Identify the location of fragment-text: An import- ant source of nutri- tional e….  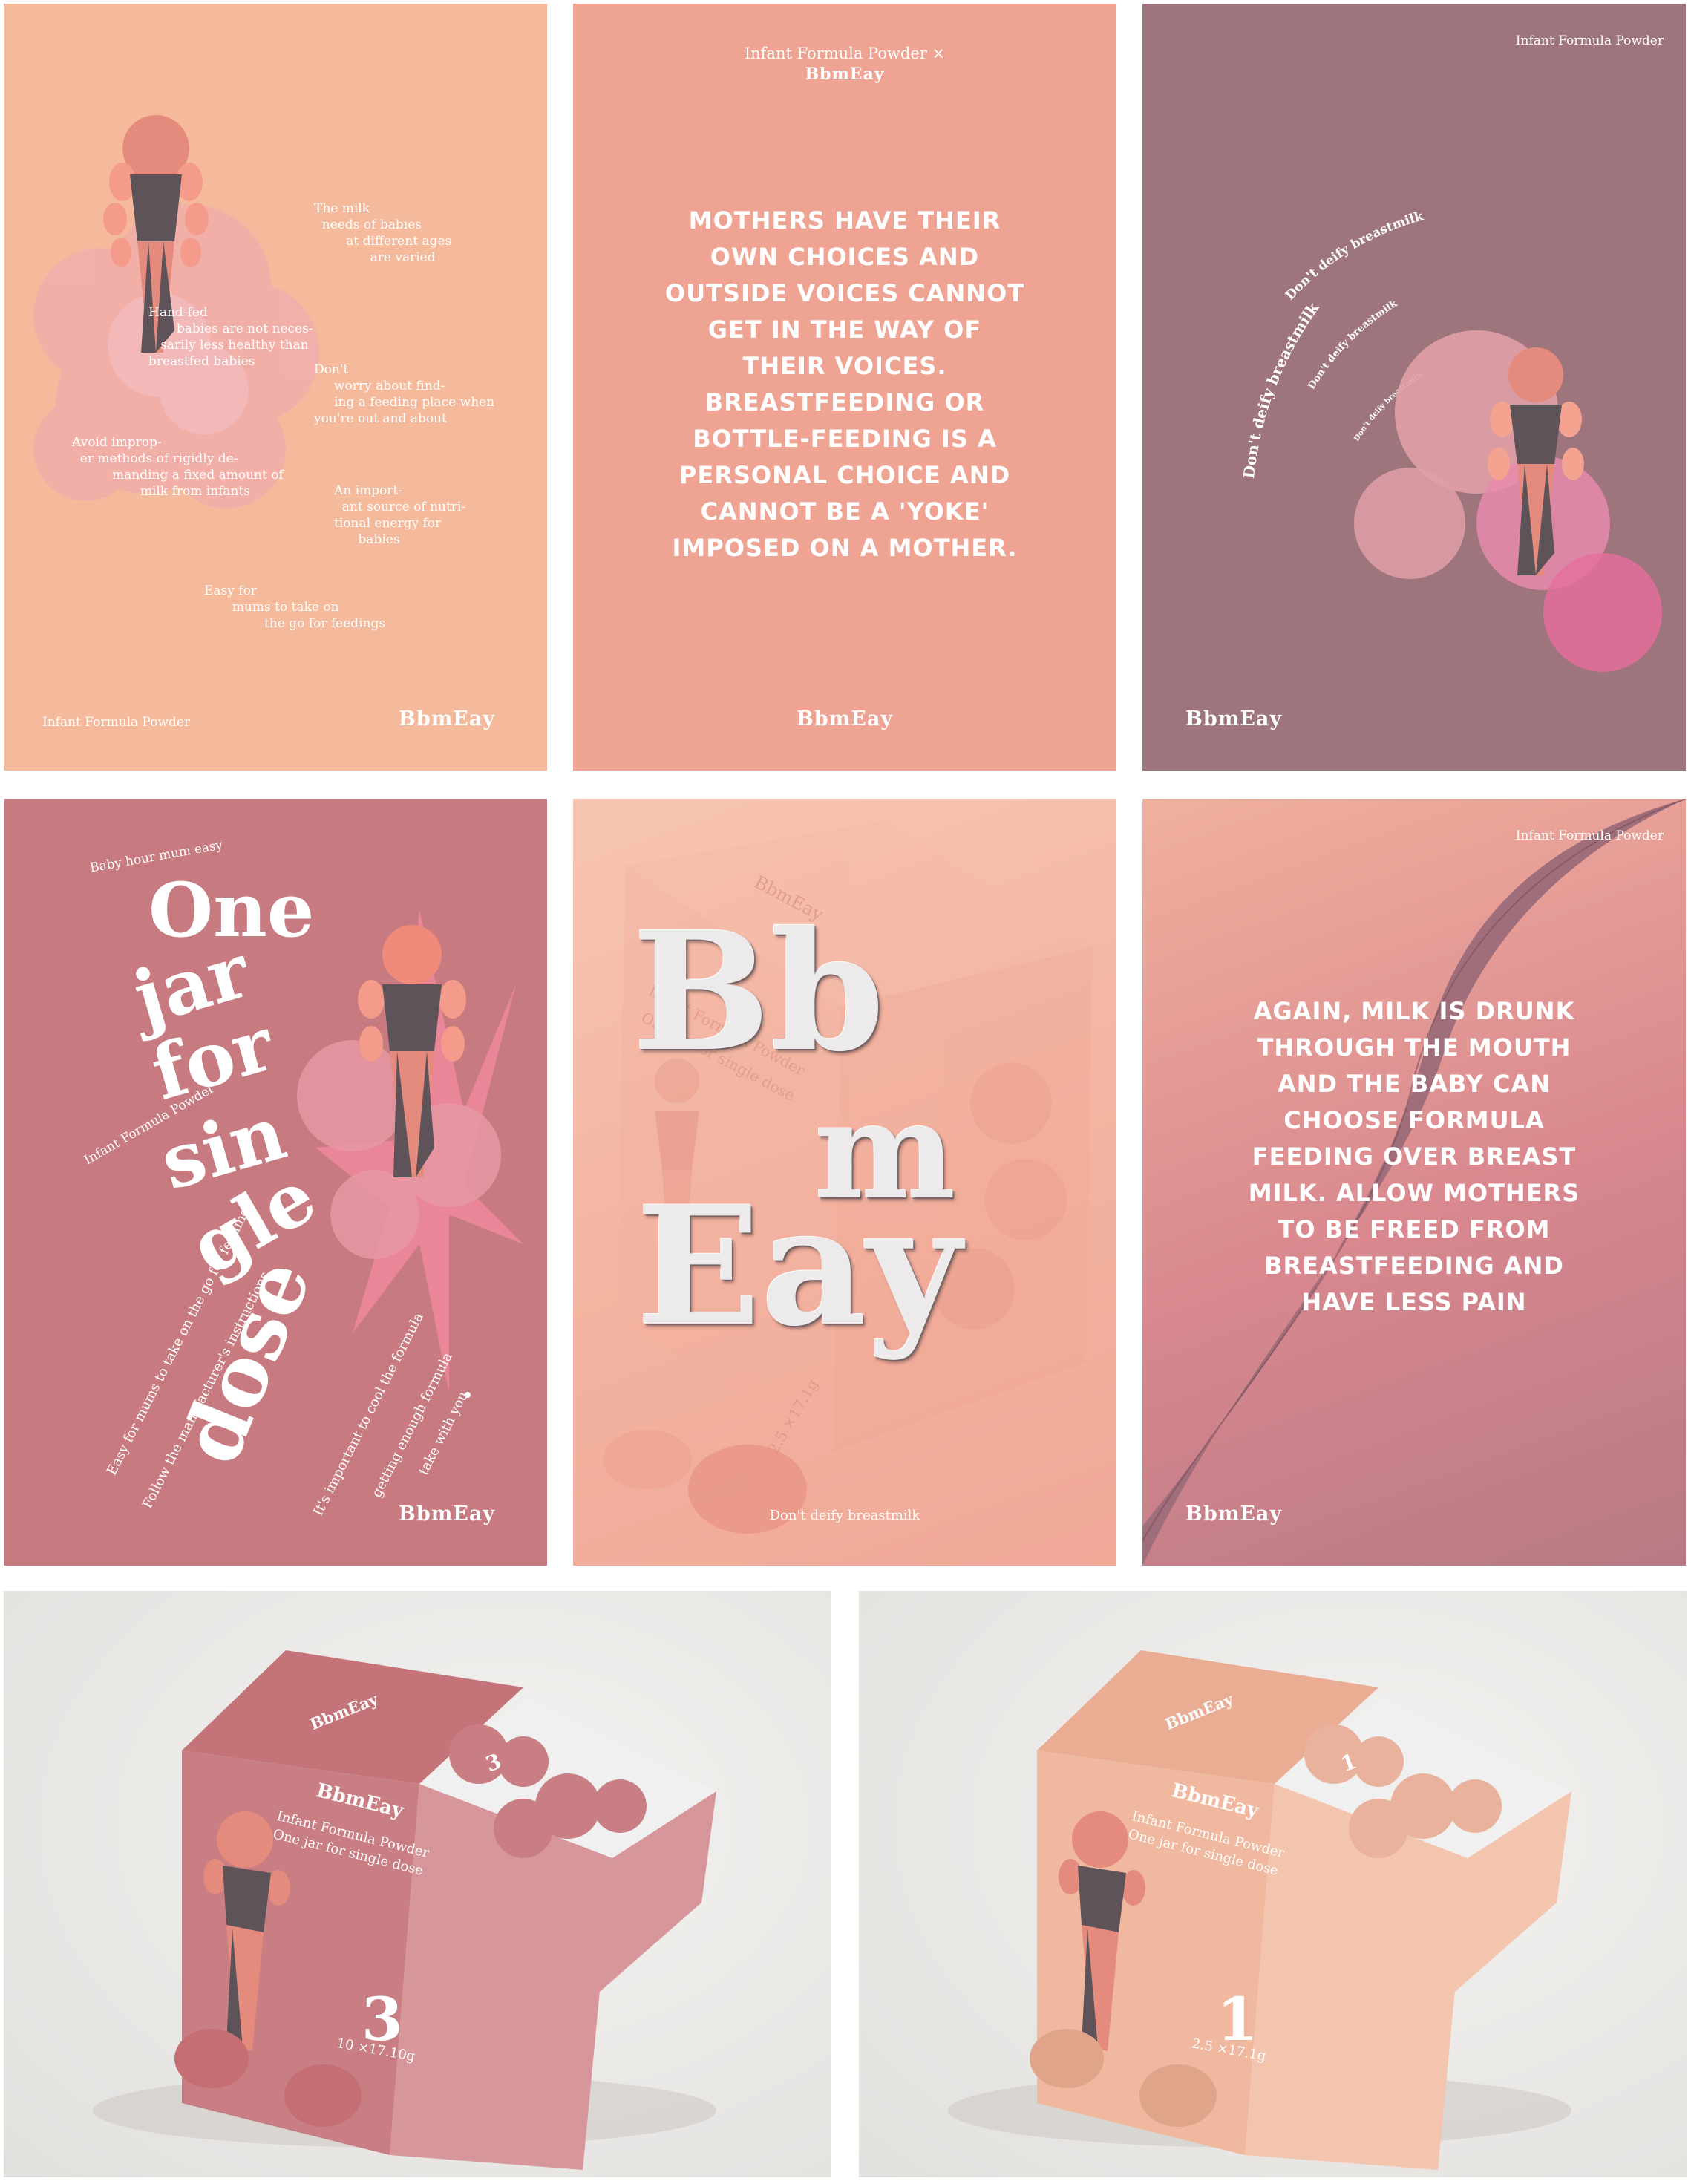
(400, 515).